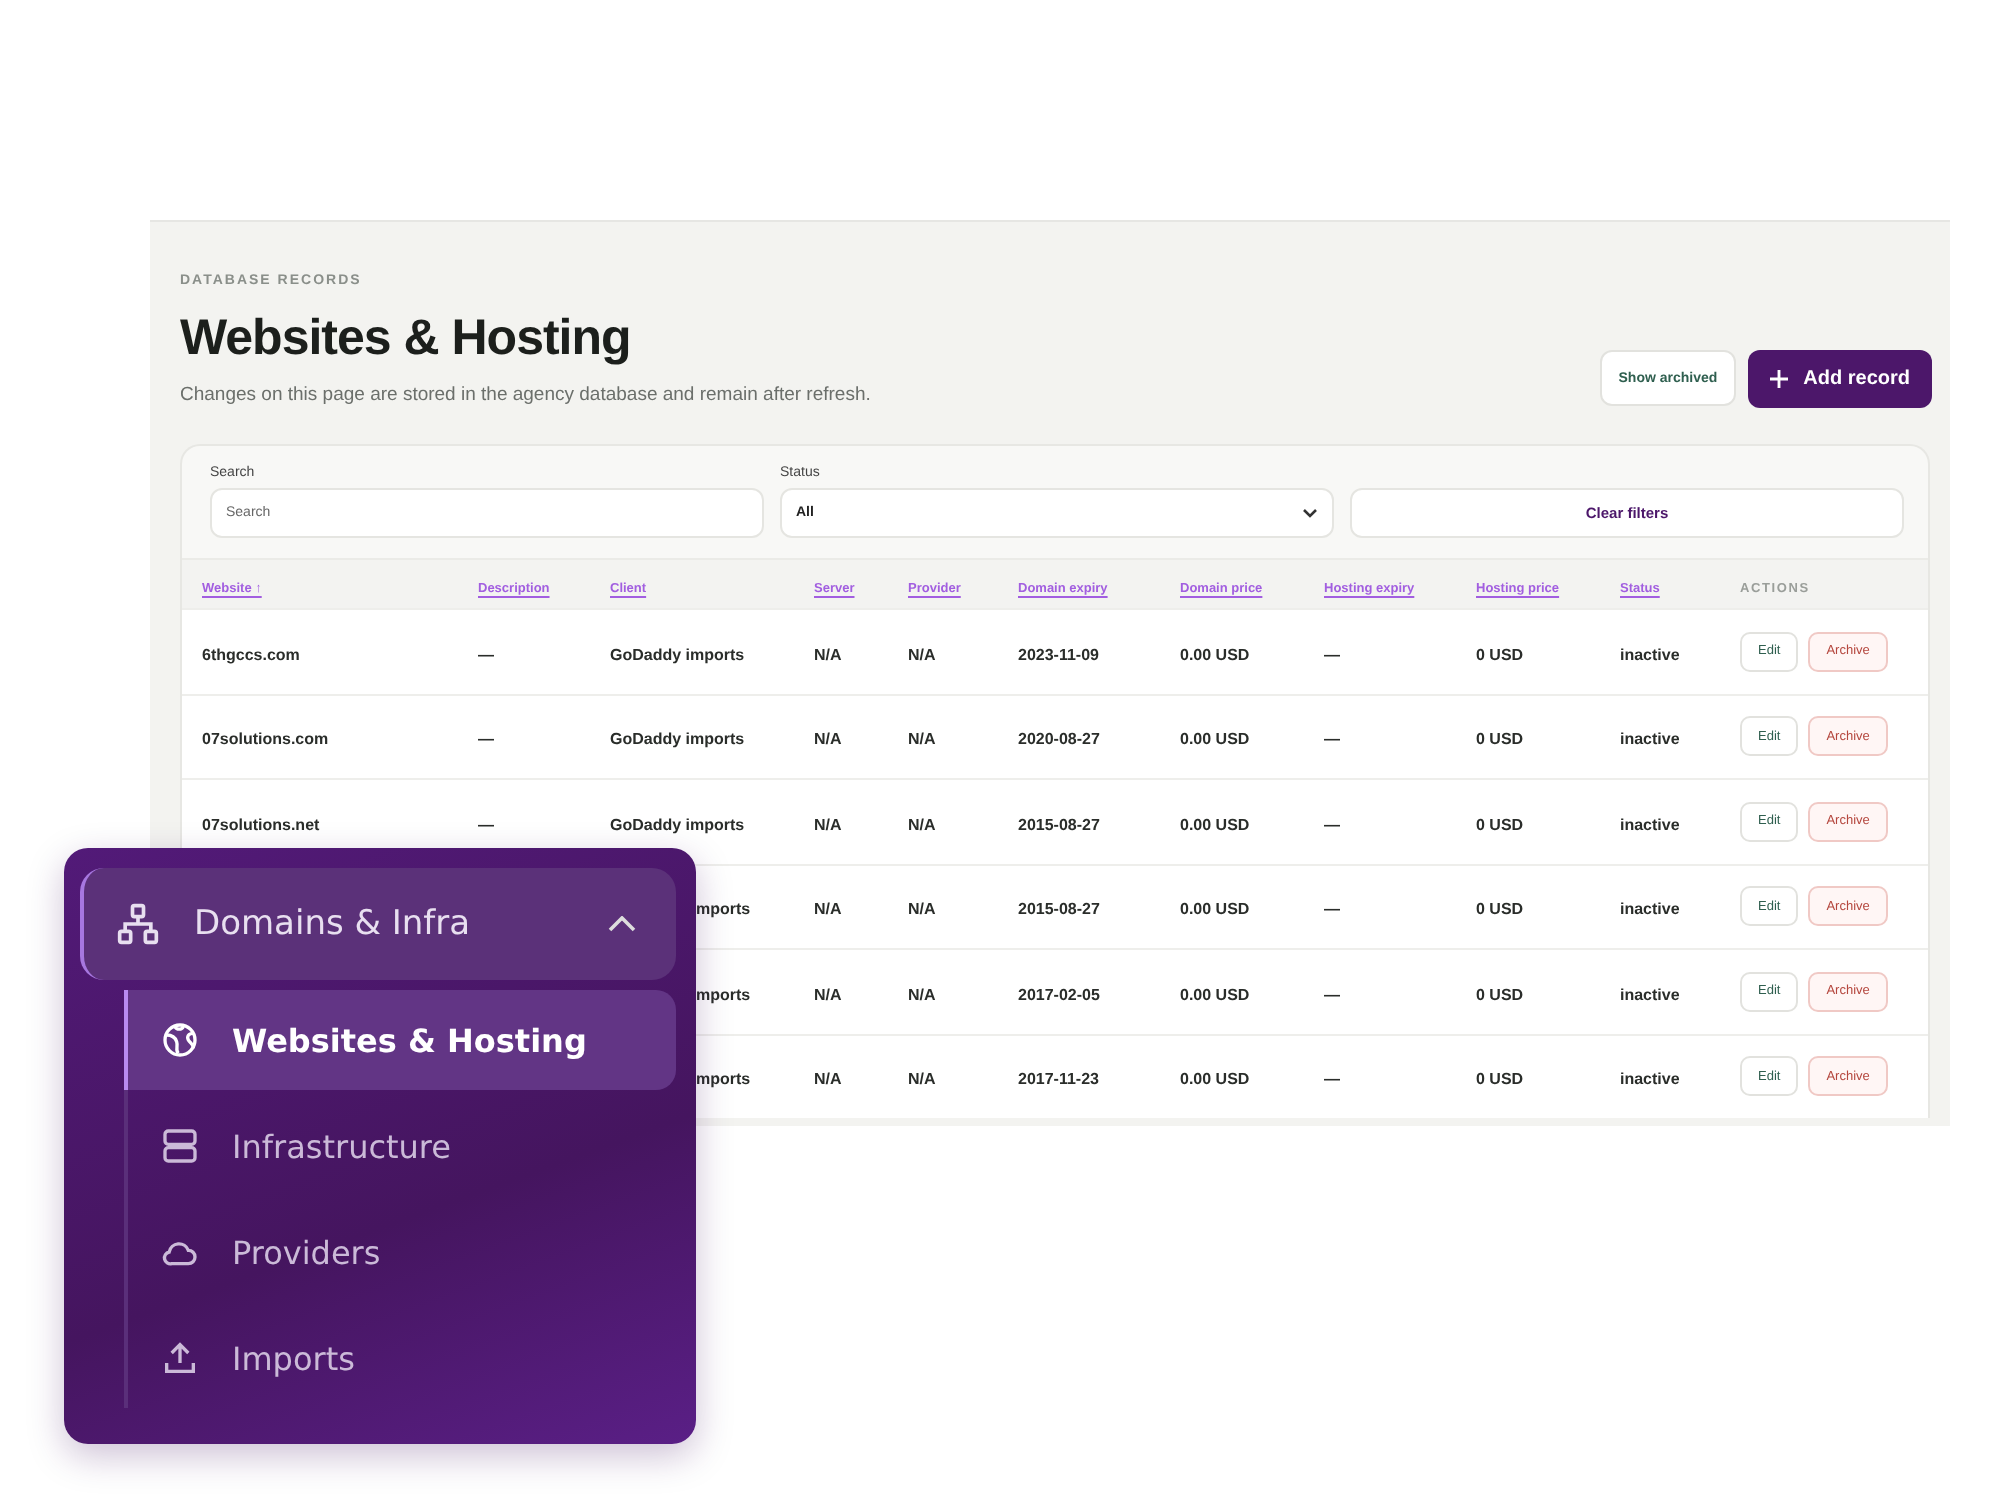 The width and height of the screenshot is (2000, 1500). Describe the element at coordinates (180, 1358) in the screenshot. I see `upload-icon` at that location.